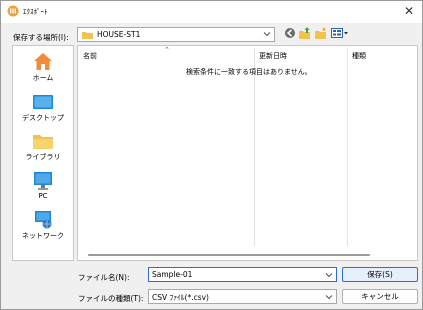 This screenshot has width=423, height=310. What do you see at coordinates (43, 236) in the screenshot?
I see `place-network-label: ネットワーク` at bounding box center [43, 236].